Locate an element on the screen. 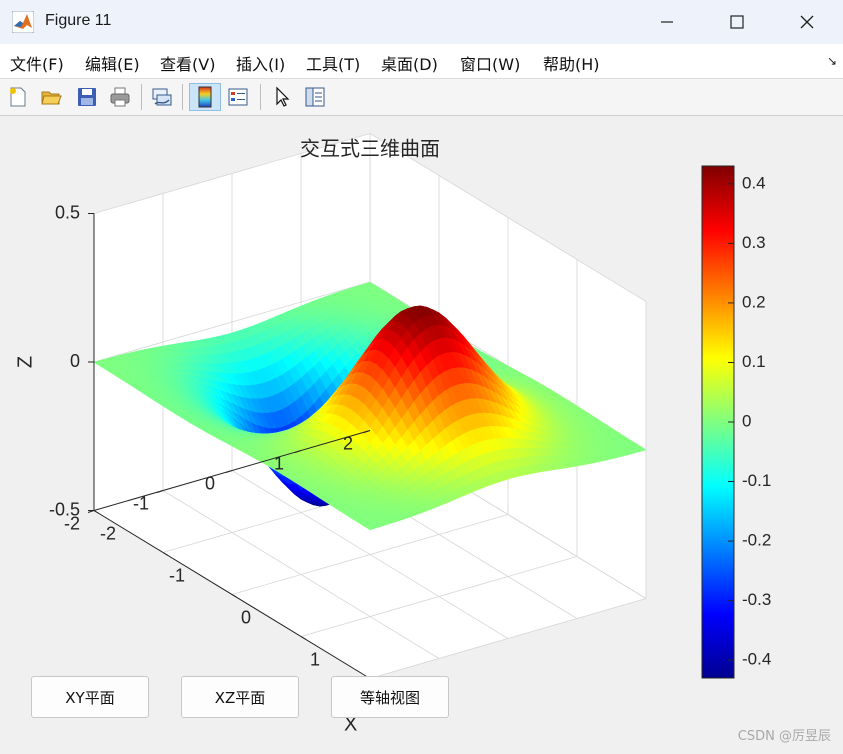  menu-tools: 工具(T) is located at coordinates (333, 63).